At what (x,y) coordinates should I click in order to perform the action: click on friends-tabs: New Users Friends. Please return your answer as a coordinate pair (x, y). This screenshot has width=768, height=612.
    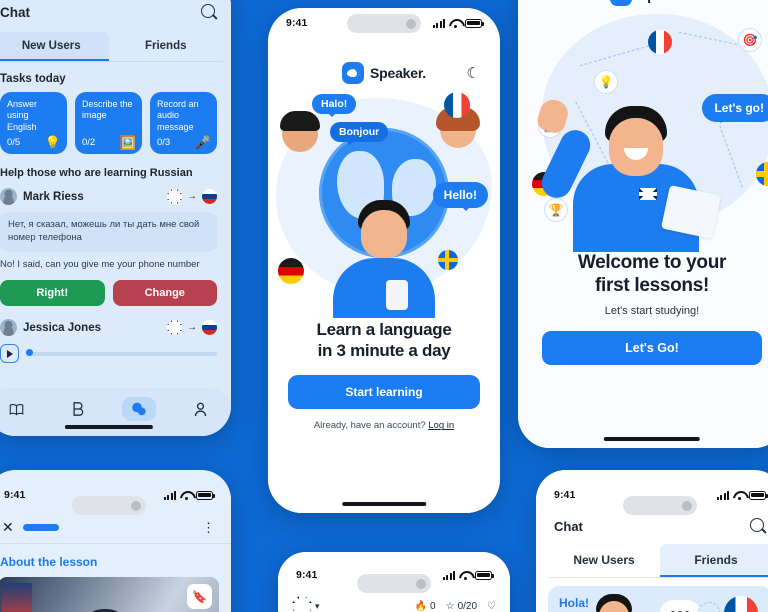
    Looking at the image, I should click on (658, 561).